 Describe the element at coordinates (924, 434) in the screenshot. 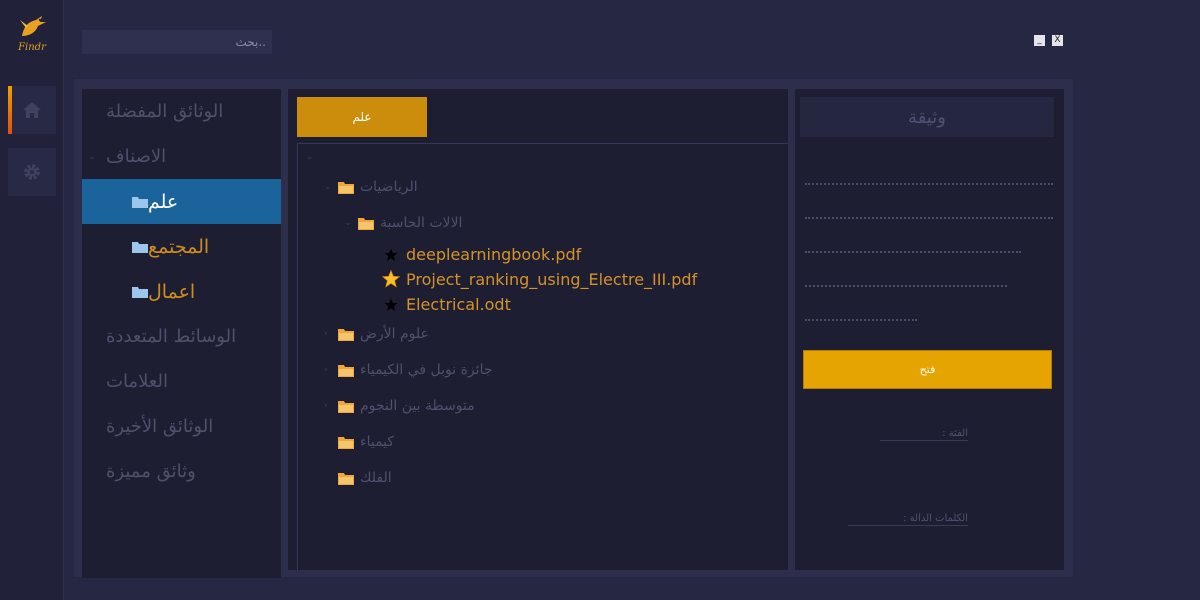

I see `category-label: الفئة :` at that location.